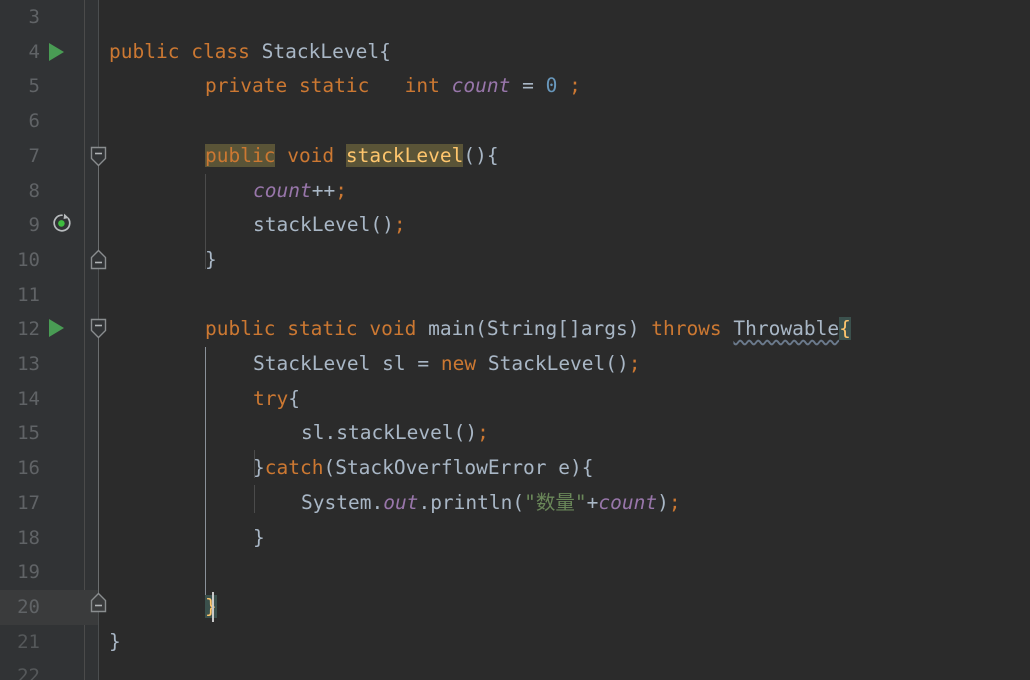 The width and height of the screenshot is (1030, 680). Describe the element at coordinates (28, 672) in the screenshot. I see `line-number: 22` at that location.